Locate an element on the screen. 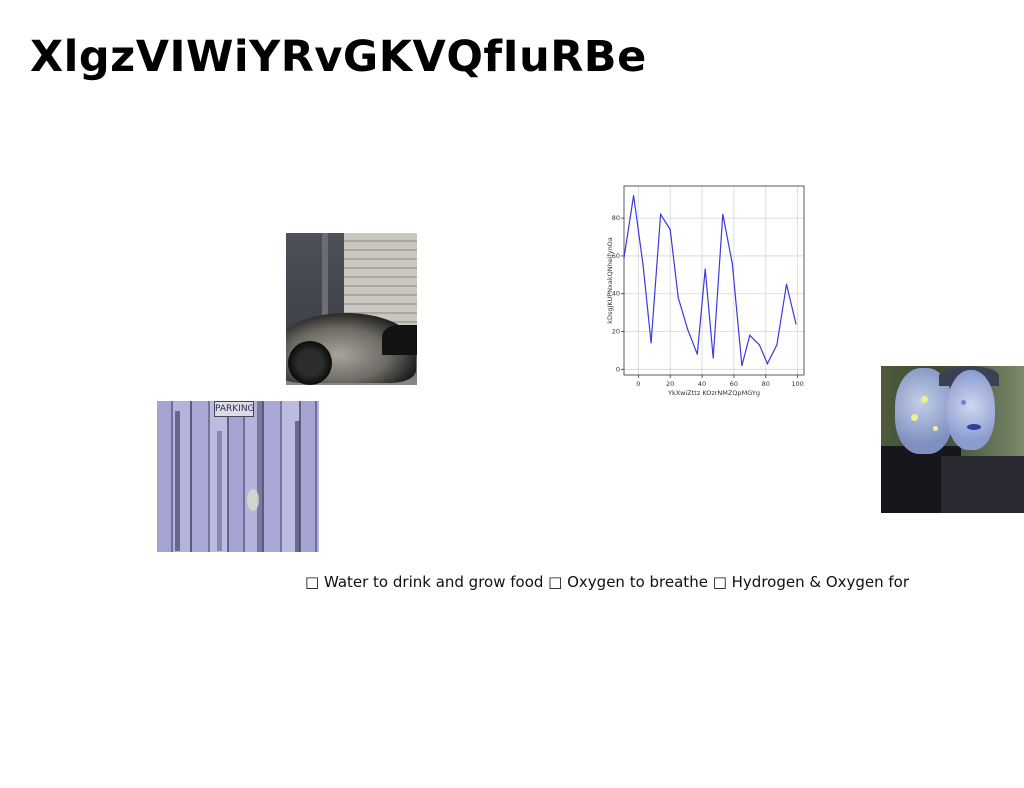 The image size is (1024, 788). x-axis-label: YkXwiZttz KOzrNMZQpMGYg is located at coordinates (713, 393).